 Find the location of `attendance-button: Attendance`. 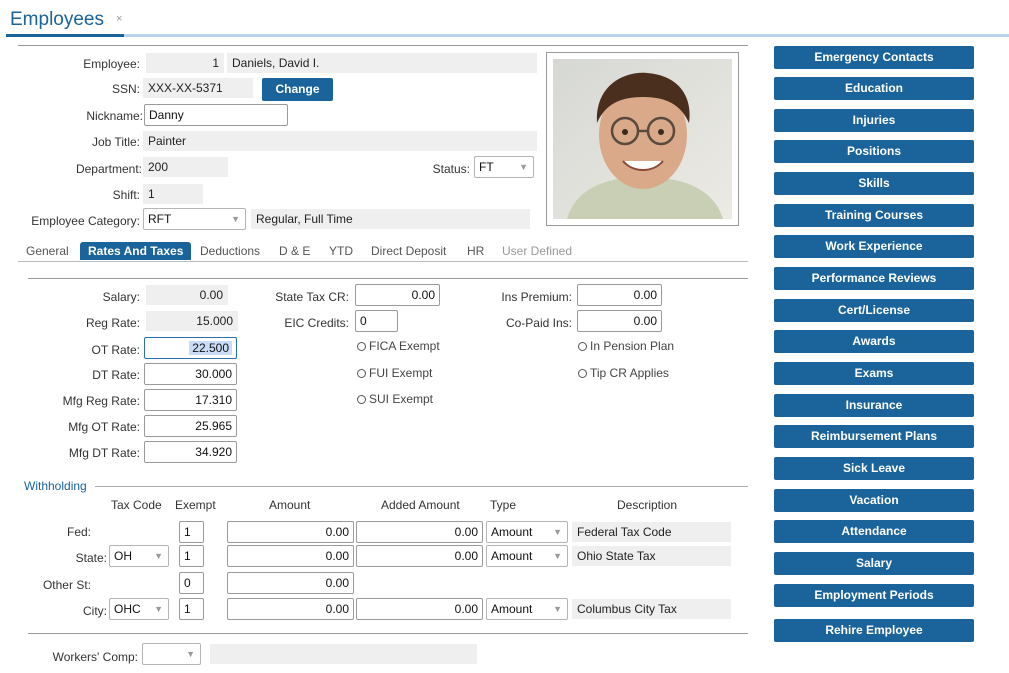

attendance-button: Attendance is located at coordinates (874, 531).